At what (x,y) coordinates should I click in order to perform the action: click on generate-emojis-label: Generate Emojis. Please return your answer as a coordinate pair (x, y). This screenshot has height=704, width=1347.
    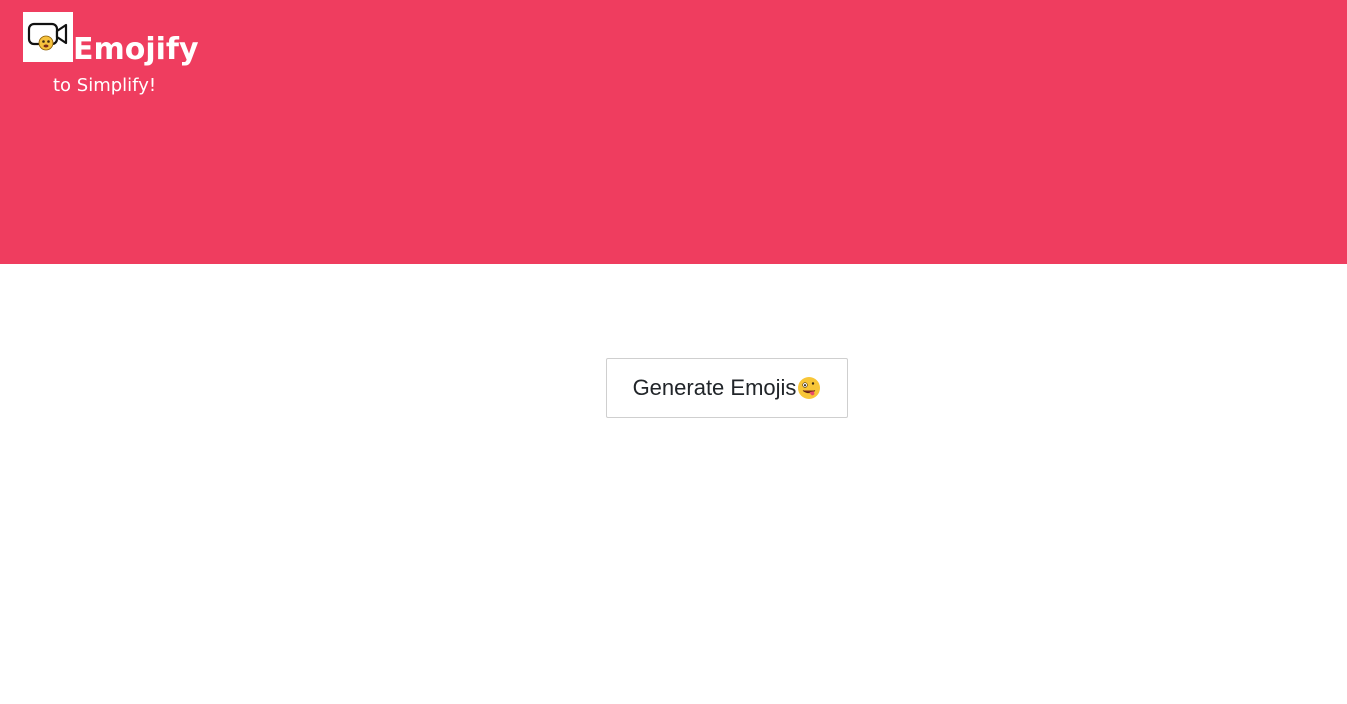
    Looking at the image, I should click on (714, 387).